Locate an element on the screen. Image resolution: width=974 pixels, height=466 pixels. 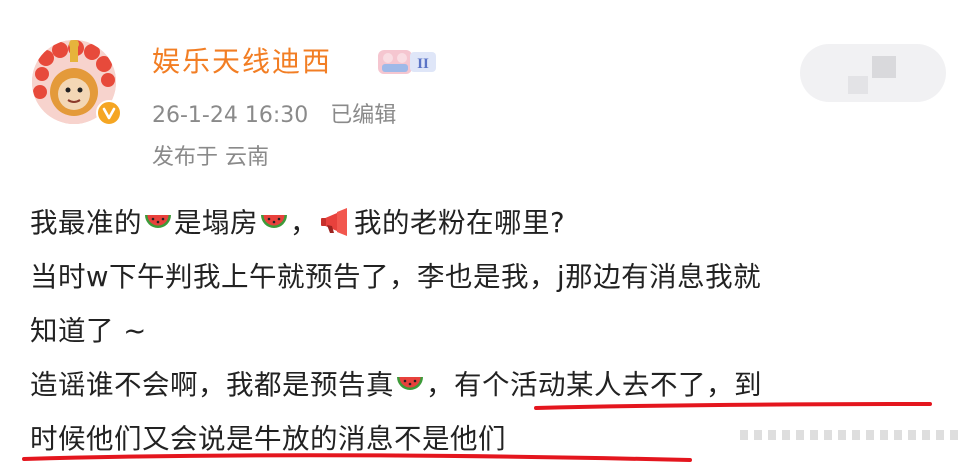
post-text: ， is located at coordinates (304, 223).